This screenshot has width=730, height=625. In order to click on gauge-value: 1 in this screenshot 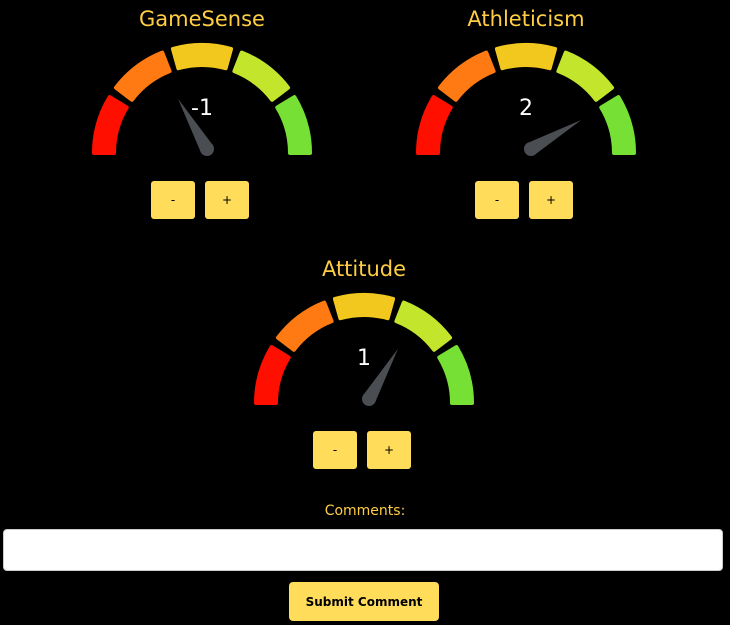, I will do `click(364, 358)`.